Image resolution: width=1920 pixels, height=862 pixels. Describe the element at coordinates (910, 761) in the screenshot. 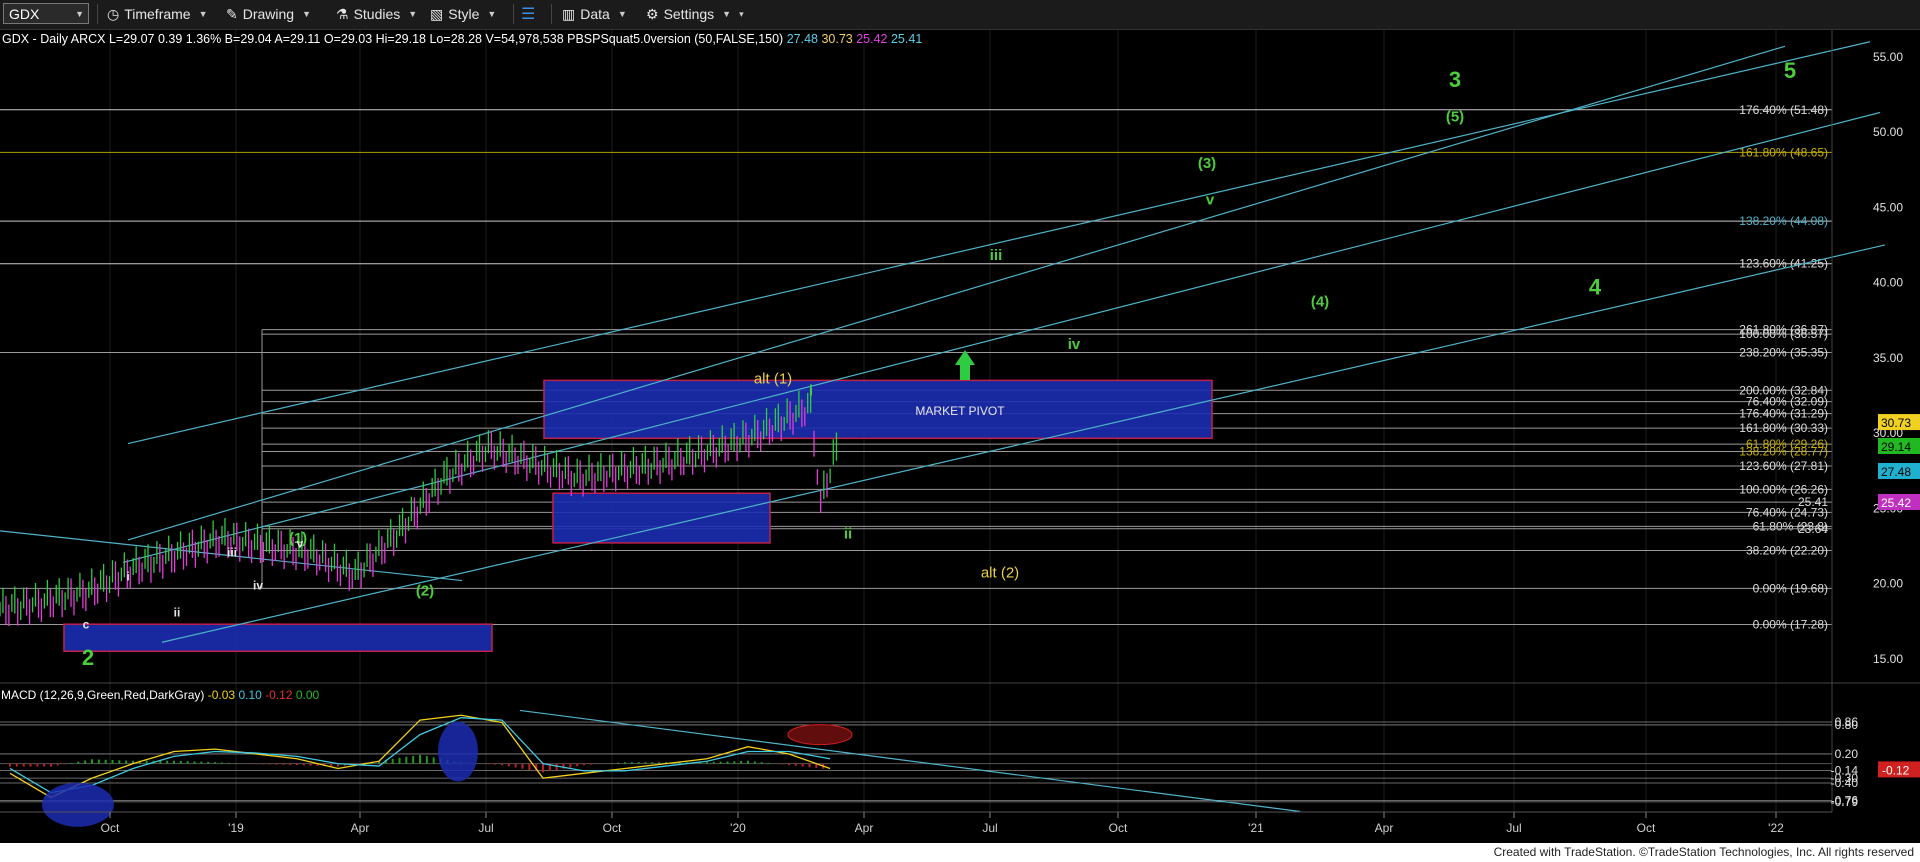

I see `macd-trend-line` at that location.